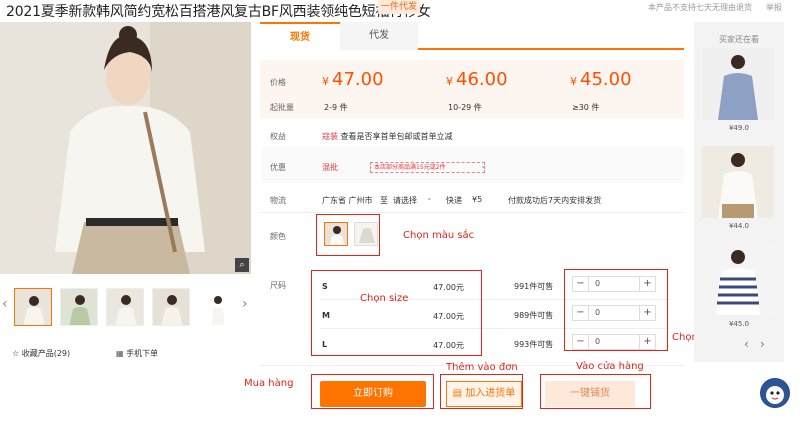 Image resolution: width=800 pixels, height=422 pixels. Describe the element at coordinates (399, 7) in the screenshot. I see `dropship-badge: 一件代发` at that location.